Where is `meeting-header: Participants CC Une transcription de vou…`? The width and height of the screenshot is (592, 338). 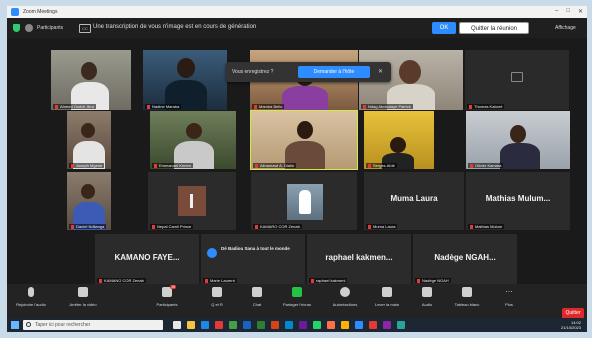
meeting-header: Participants CC Une transcription de vou… is located at coordinates (297, 28).